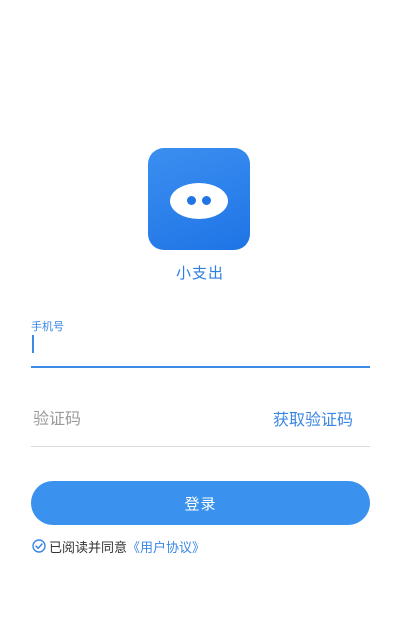  I want to click on login-button: 登录, so click(200, 503).